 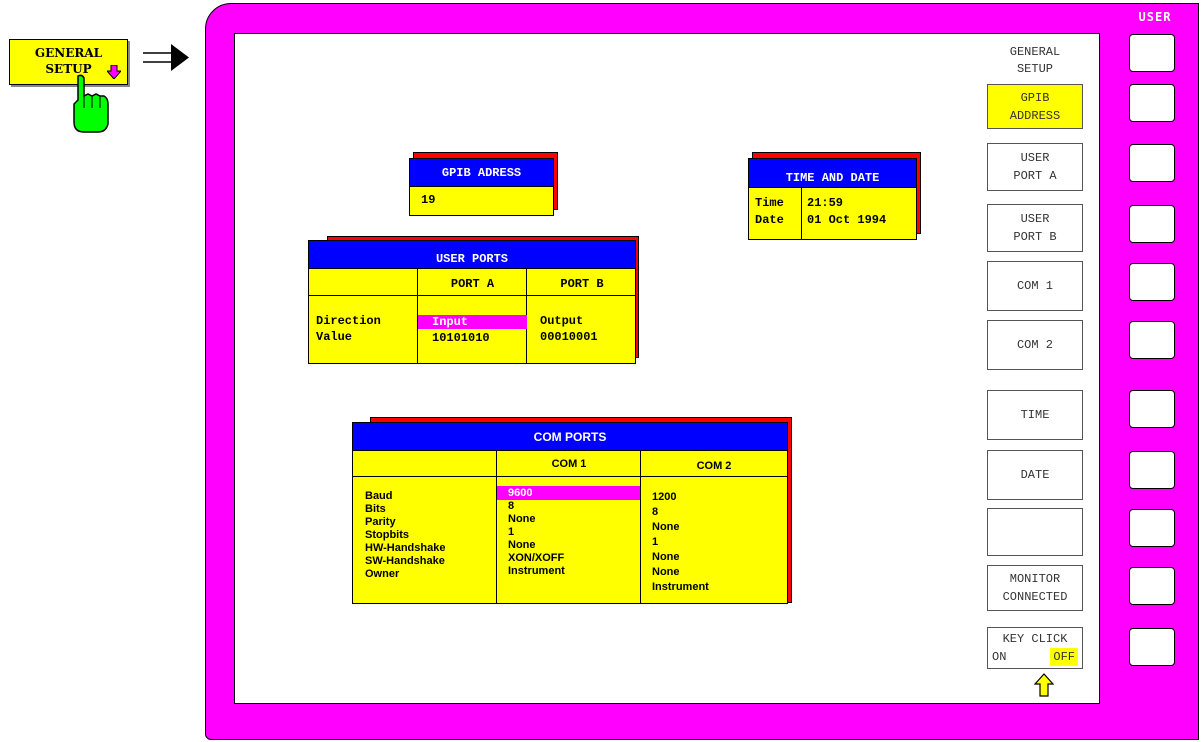 What do you see at coordinates (1155, 17) in the screenshot?
I see `user-label: USER` at bounding box center [1155, 17].